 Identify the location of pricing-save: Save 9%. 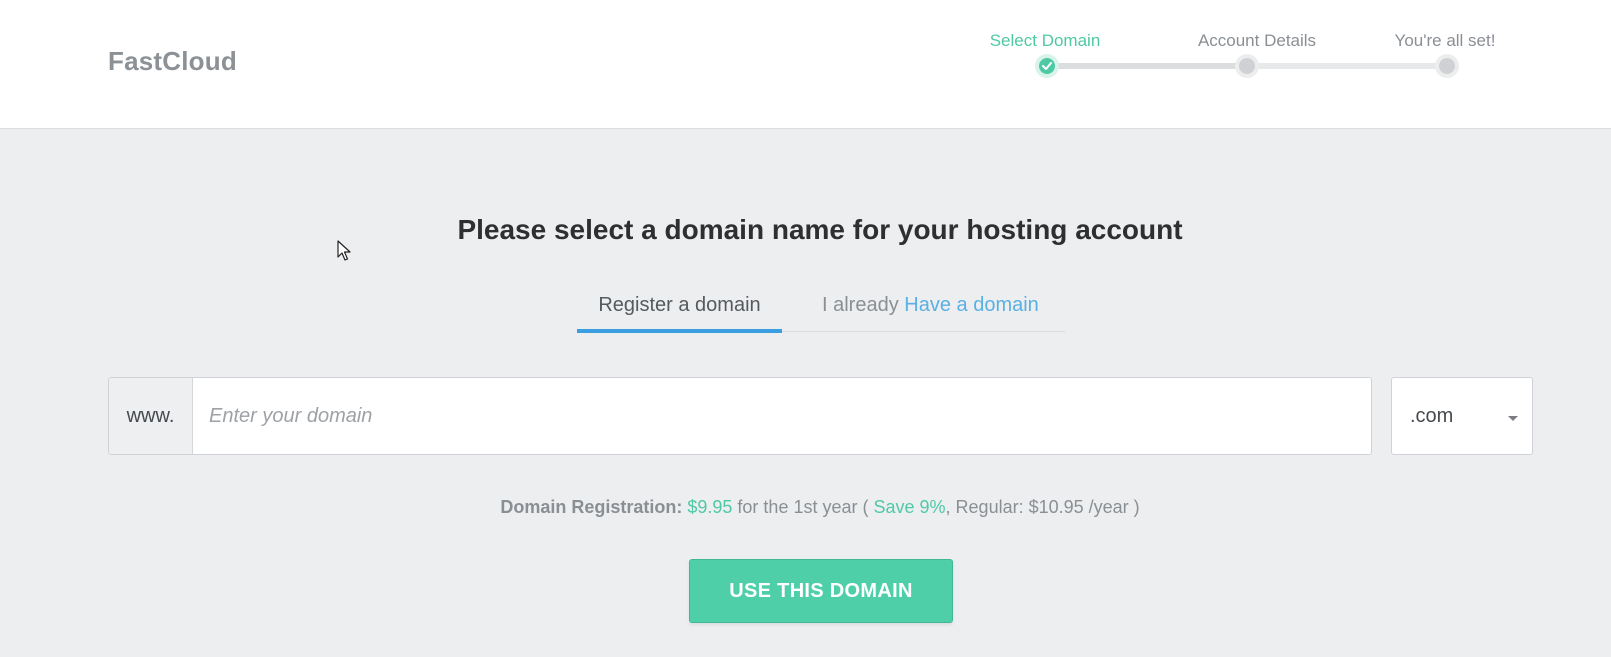
(909, 507).